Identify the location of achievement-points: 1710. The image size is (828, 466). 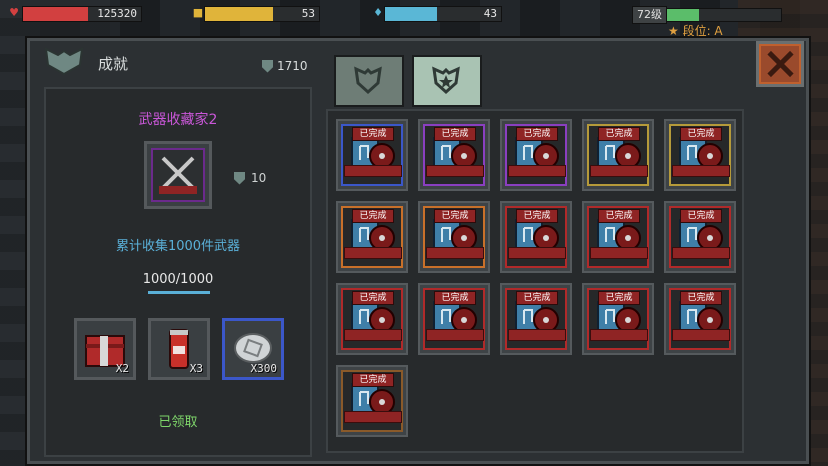
(285, 66).